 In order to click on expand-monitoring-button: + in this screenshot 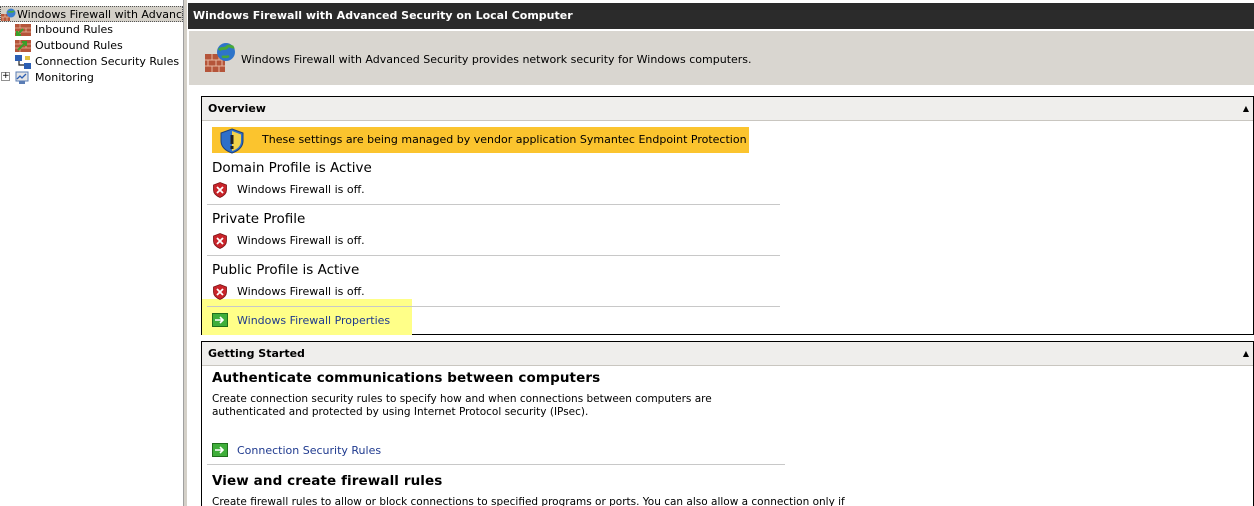, I will do `click(5, 76)`.